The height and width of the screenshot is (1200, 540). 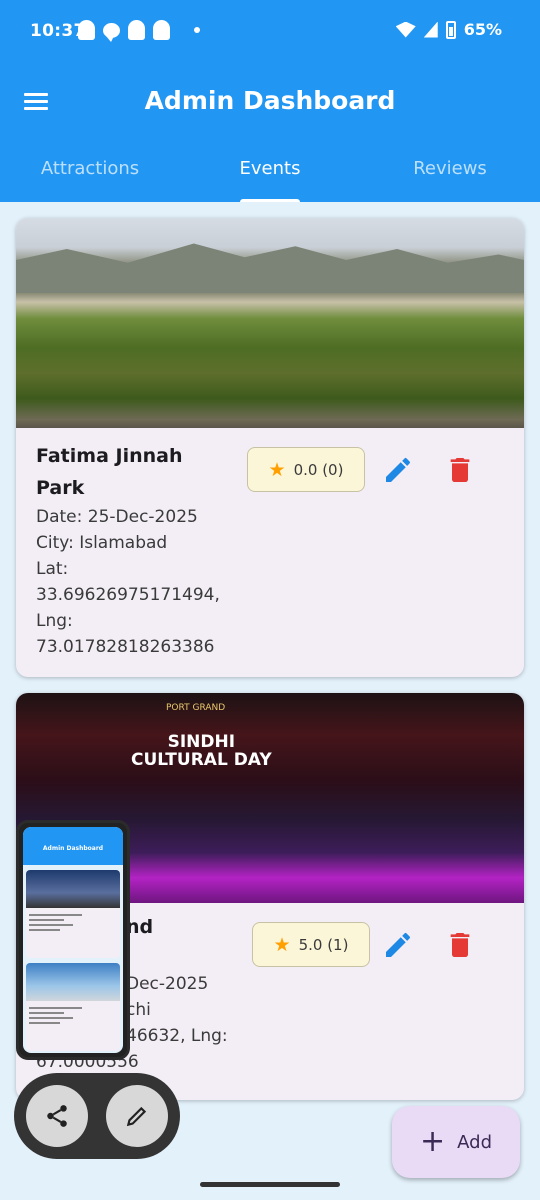 I want to click on more-notifications-dot-icon, so click(x=197, y=30).